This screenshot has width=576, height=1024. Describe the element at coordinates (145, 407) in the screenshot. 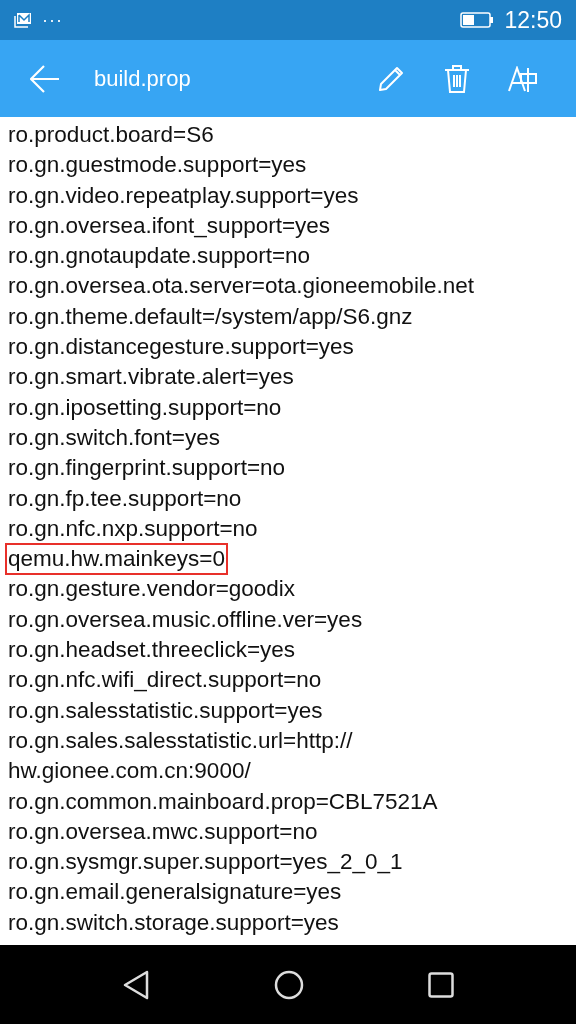

I see `text-line: ro.gn.iposetting.support=no` at that location.